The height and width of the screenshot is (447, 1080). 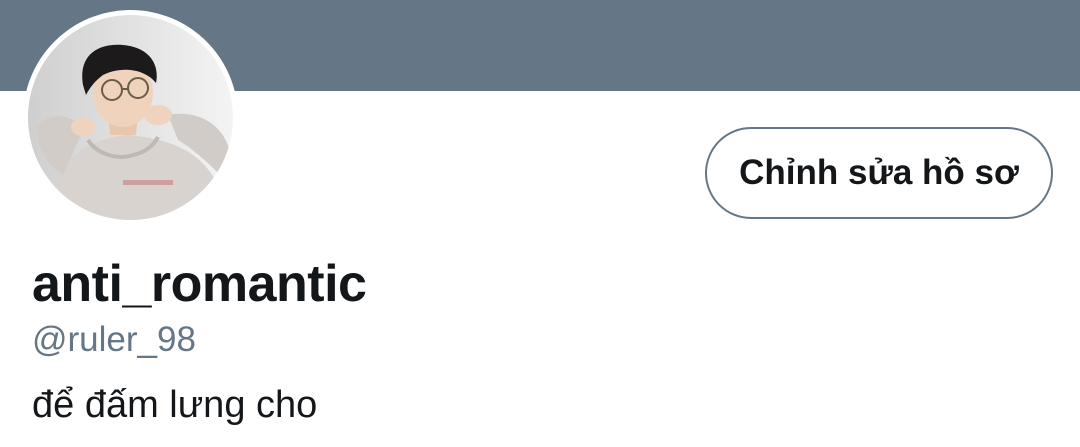 What do you see at coordinates (114, 339) in the screenshot?
I see `user-handle: @ruler_98` at bounding box center [114, 339].